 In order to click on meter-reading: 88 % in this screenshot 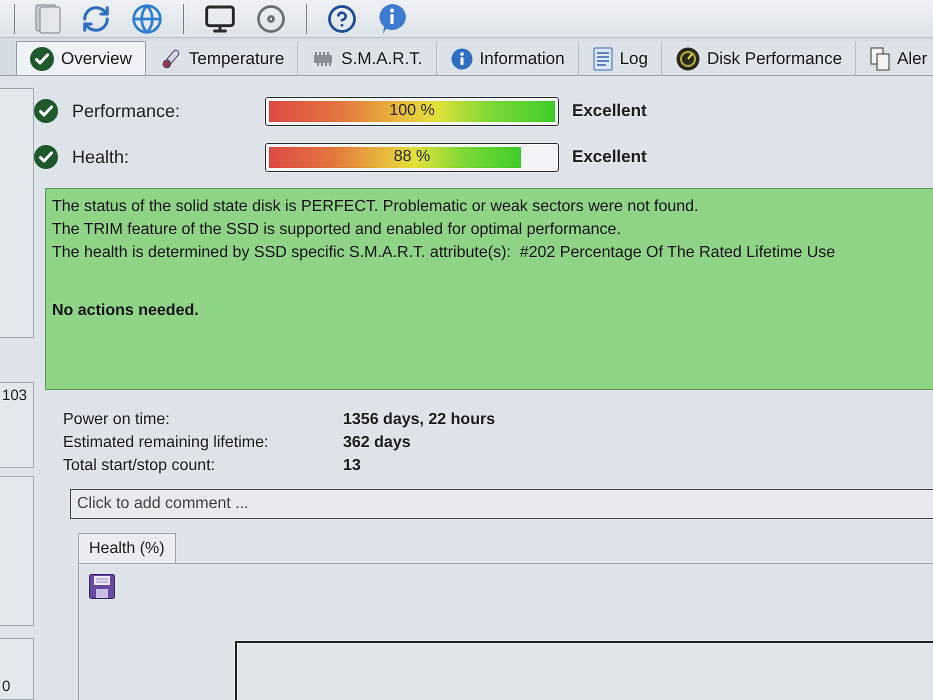, I will do `click(412, 157)`.